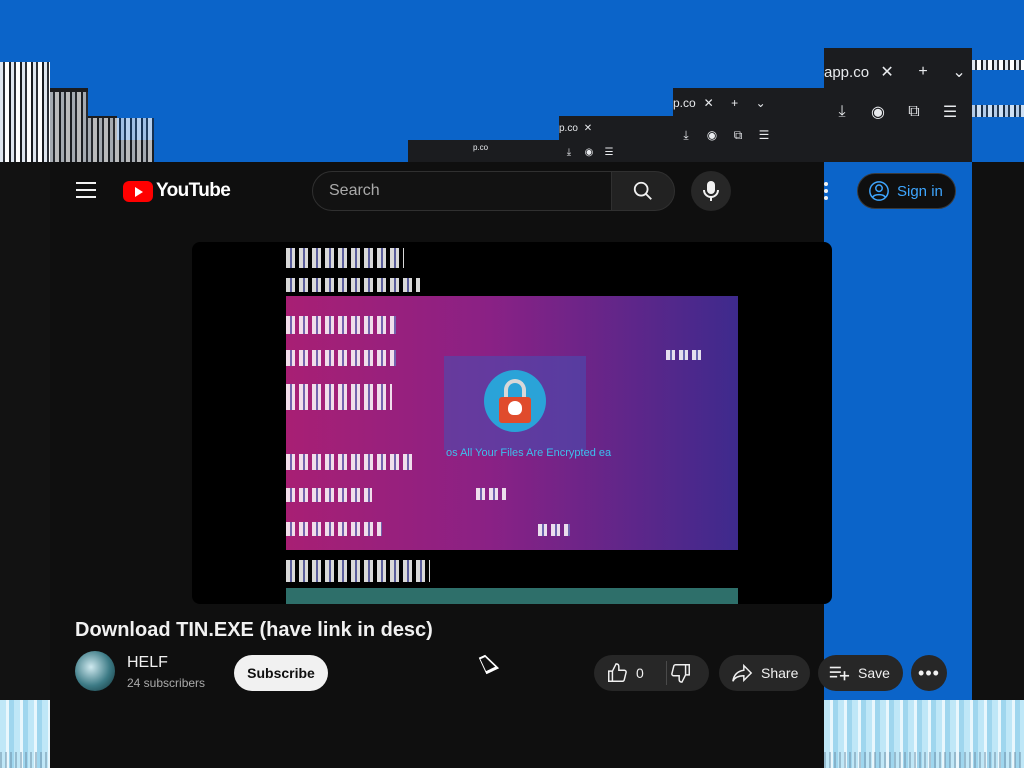 The width and height of the screenshot is (1024, 768). Describe the element at coordinates (512, 596) in the screenshot. I see `video-frame-bottom` at that location.